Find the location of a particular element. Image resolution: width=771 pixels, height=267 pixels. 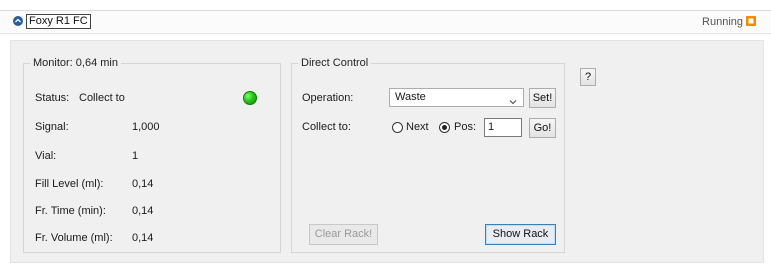

fr-volume-value: 0,14 is located at coordinates (143, 238).